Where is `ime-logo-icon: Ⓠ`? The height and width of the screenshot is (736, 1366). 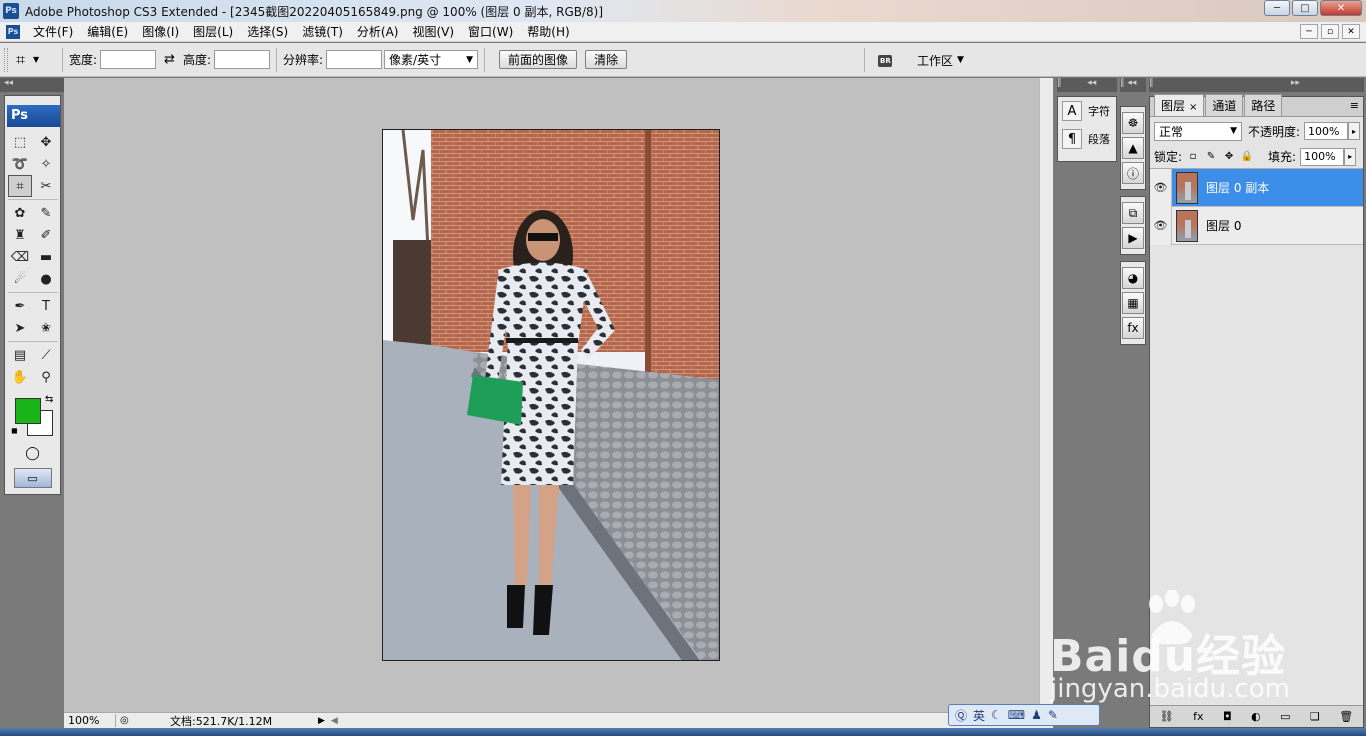
ime-logo-icon: Ⓠ is located at coordinates (961, 715).